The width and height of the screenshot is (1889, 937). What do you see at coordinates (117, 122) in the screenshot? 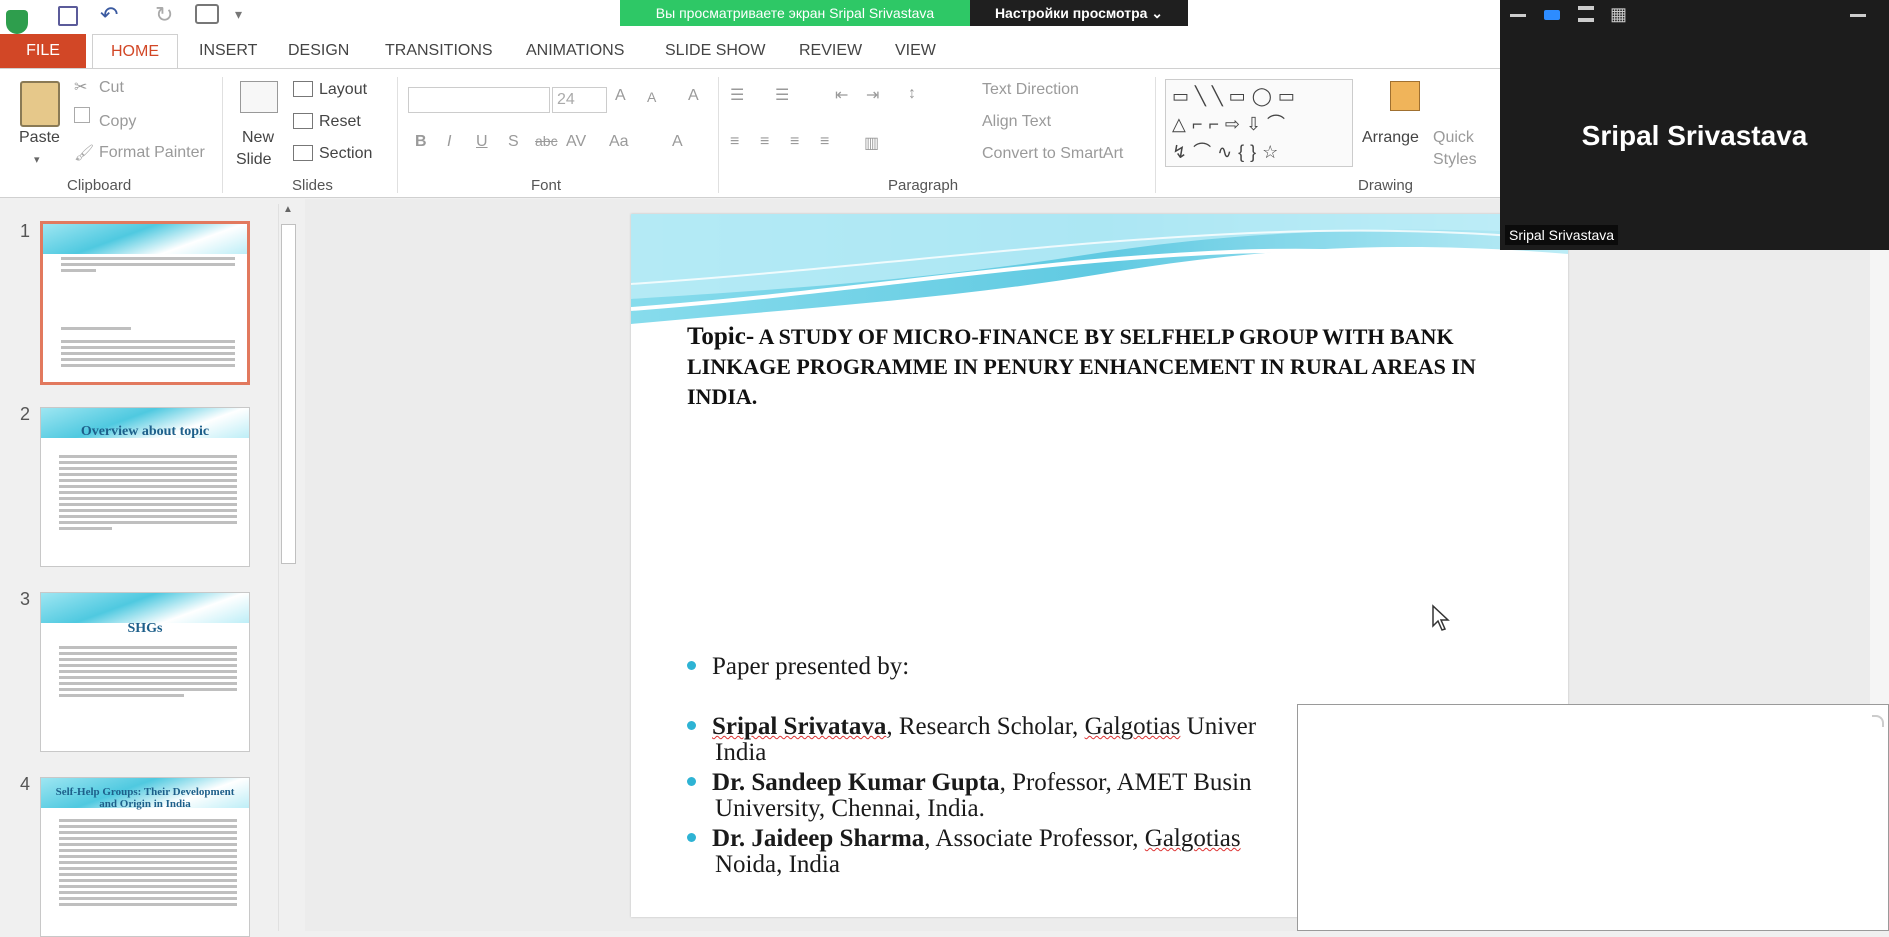
I see `copy-button: Copy` at bounding box center [117, 122].